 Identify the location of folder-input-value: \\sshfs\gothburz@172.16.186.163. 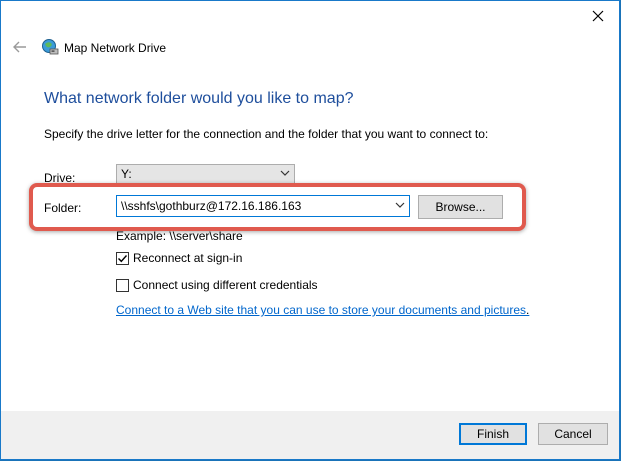
(211, 206).